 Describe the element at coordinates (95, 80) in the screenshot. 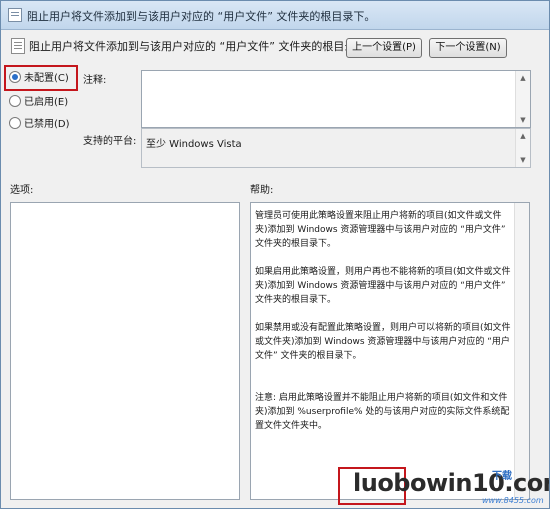

I see `comment-label: 注释:` at that location.